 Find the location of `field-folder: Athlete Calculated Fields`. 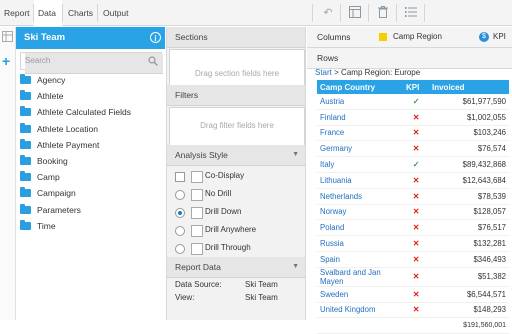

field-folder: Athlete Calculated Fields is located at coordinates (90, 113).